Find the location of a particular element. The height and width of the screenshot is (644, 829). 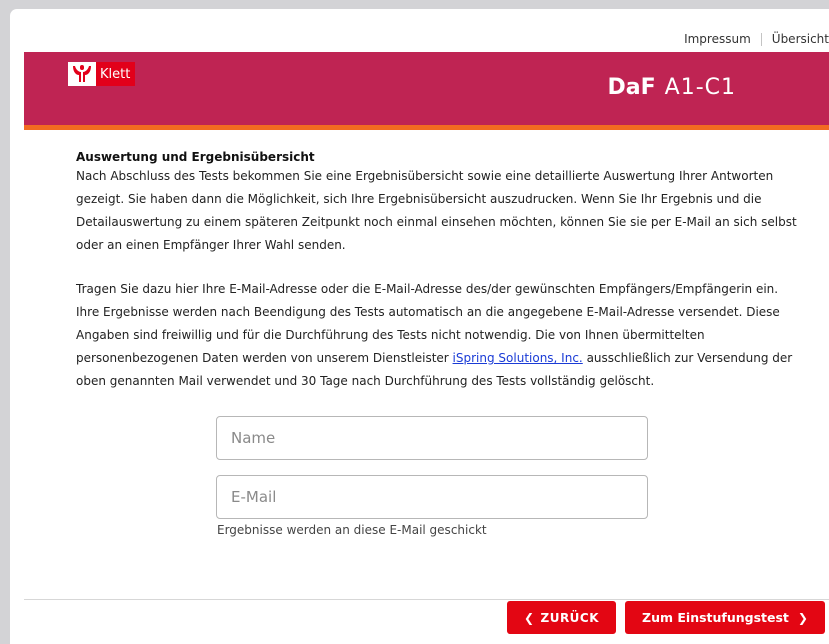

footer-divider is located at coordinates (426, 599).